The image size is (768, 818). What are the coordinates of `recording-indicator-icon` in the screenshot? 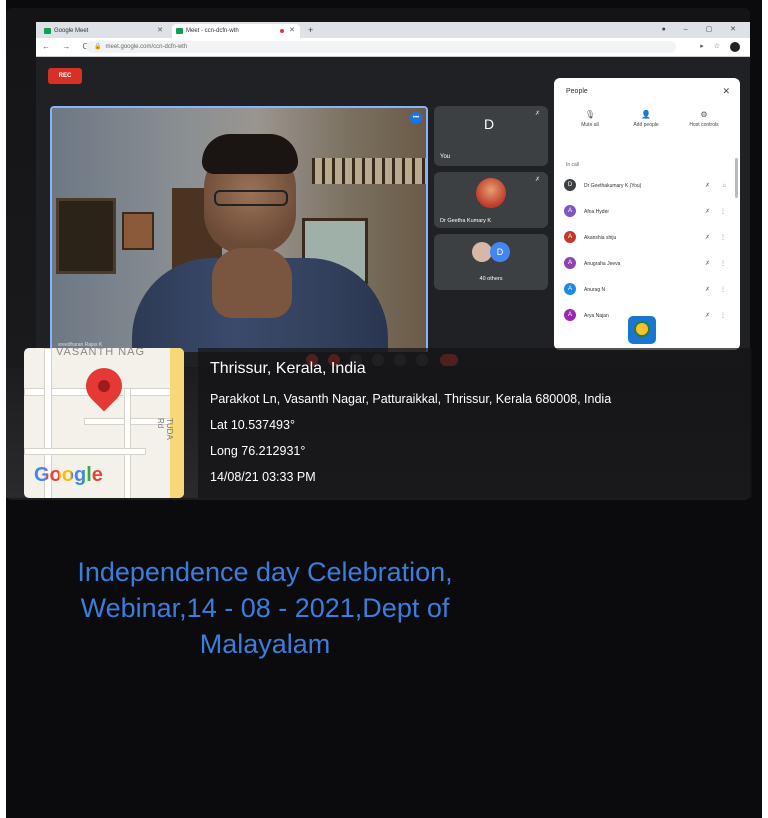 It's located at (282, 31).